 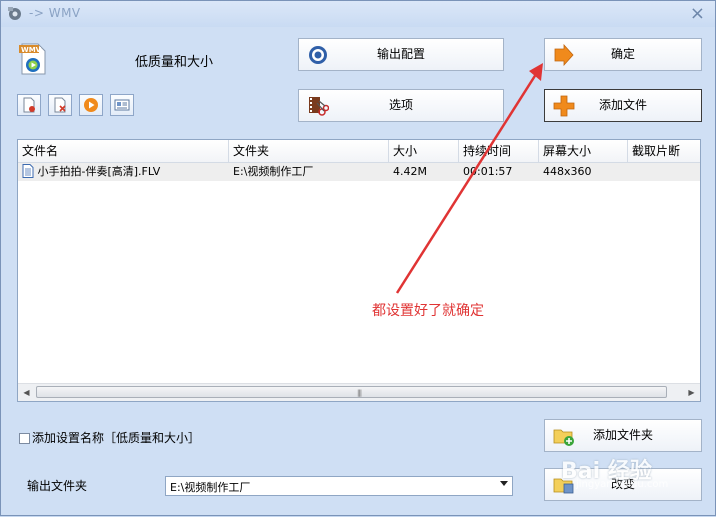 What do you see at coordinates (55, 13) in the screenshot?
I see `window-title: -> WMV` at bounding box center [55, 13].